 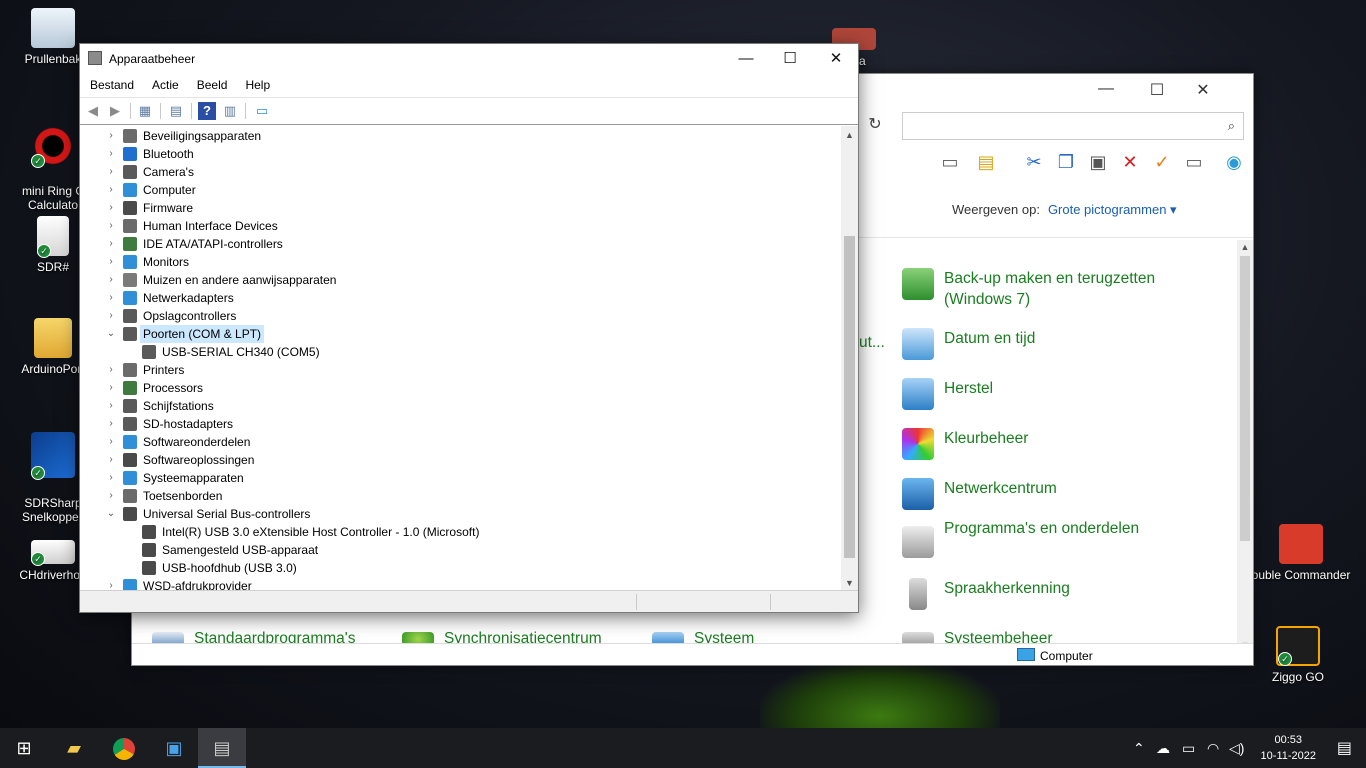 I want to click on menu-help: Help, so click(x=257, y=83).